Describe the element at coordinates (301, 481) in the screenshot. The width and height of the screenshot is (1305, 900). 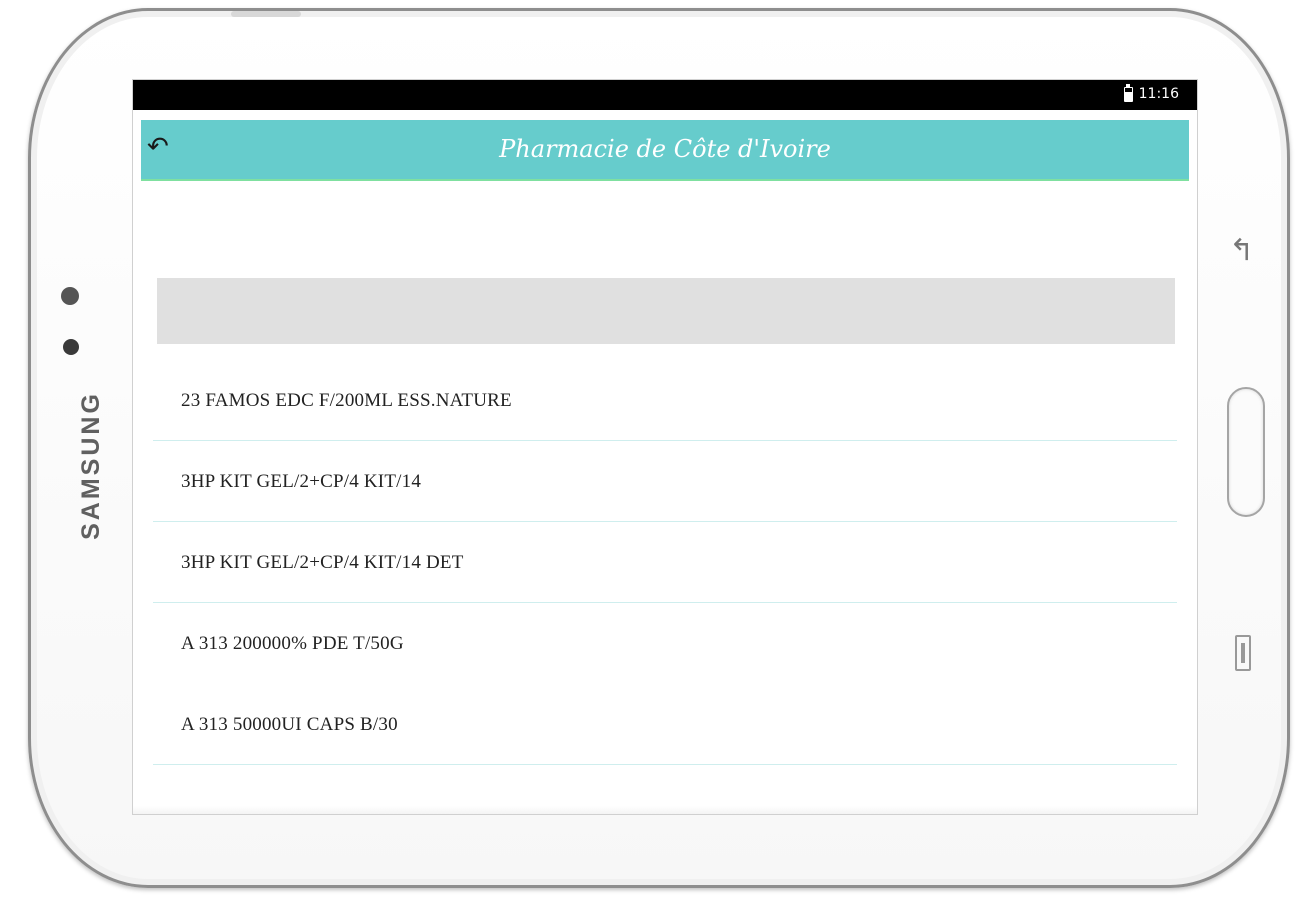
I see `list-item-label: 3HP KIT GEL/2+CP/4 KIT/14` at that location.